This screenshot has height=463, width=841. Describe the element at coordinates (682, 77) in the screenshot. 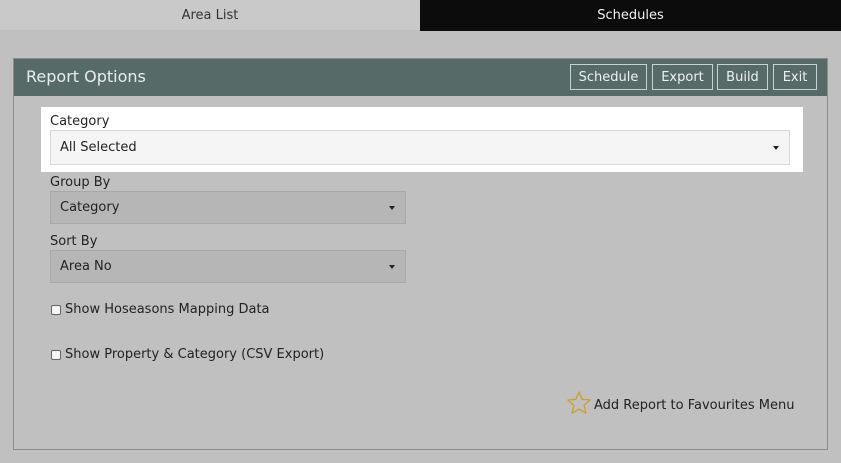

I see `export-button: Export` at that location.